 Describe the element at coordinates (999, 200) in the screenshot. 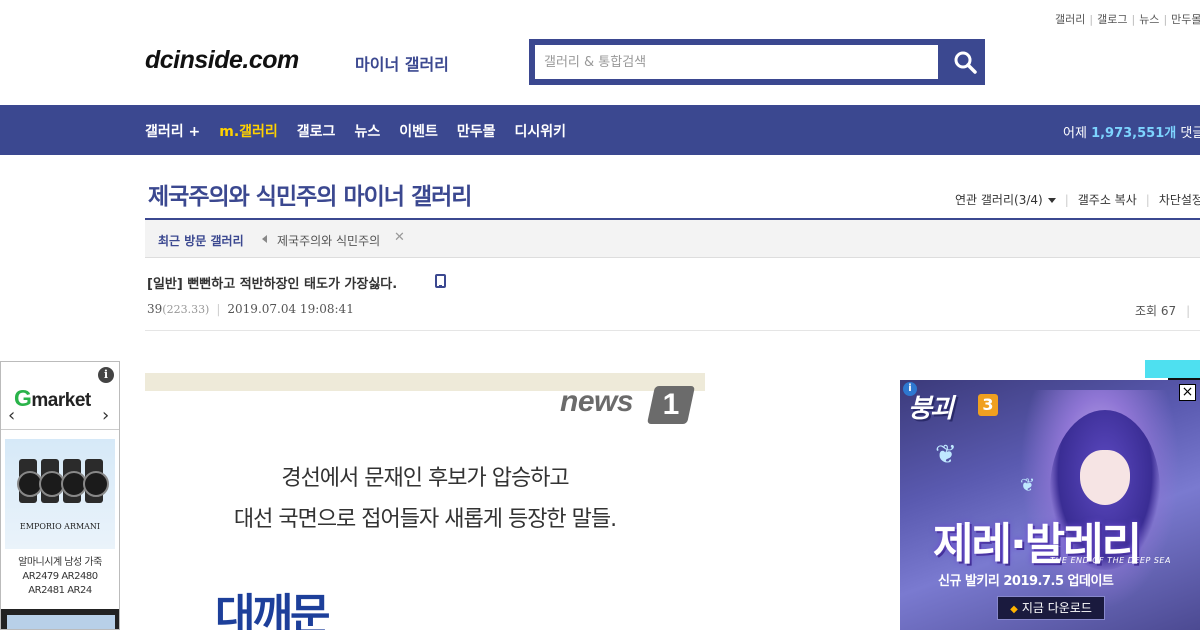

I see `related-gallery-label: 연관 갤러리(3/4)` at that location.